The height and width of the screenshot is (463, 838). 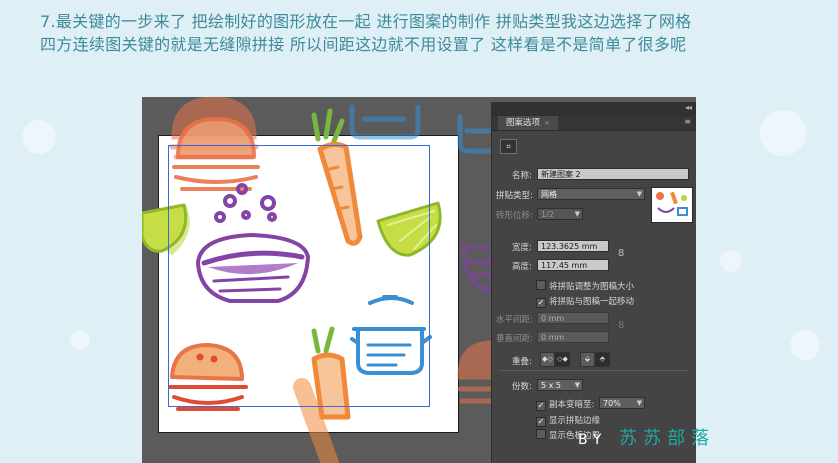 I want to click on tab-label: 图案选项, so click(x=523, y=123).